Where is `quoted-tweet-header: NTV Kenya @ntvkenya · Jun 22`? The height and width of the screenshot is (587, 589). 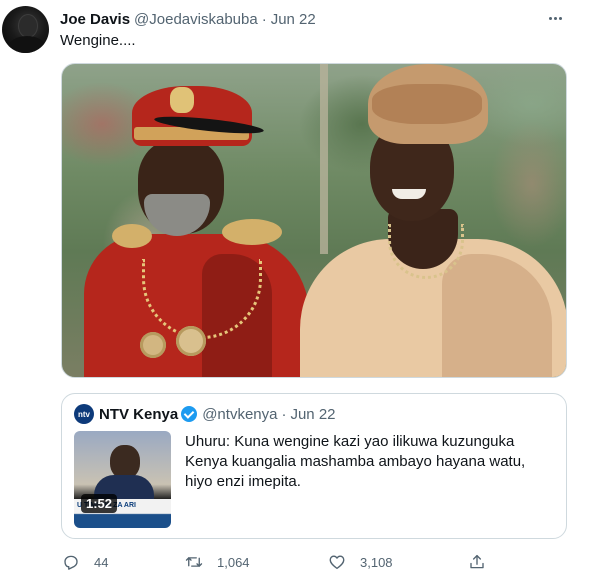
quoted-tweet-header: NTV Kenya @ntvkenya · Jun 22 is located at coordinates (217, 414).